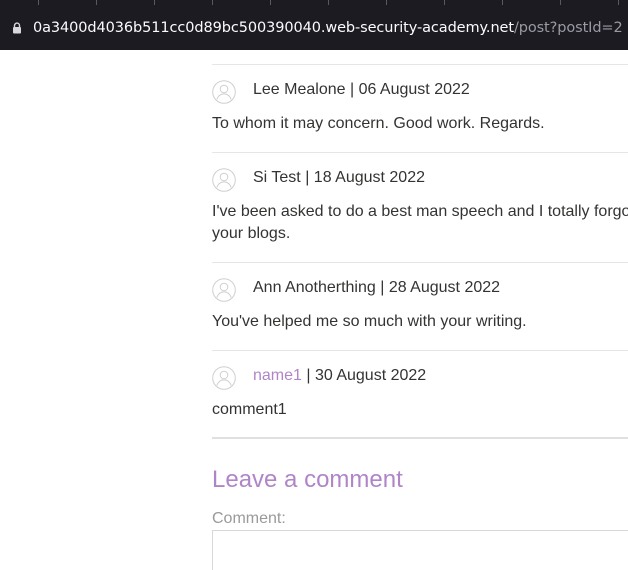  Describe the element at coordinates (17, 28) in the screenshot. I see `lock-icon` at that location.